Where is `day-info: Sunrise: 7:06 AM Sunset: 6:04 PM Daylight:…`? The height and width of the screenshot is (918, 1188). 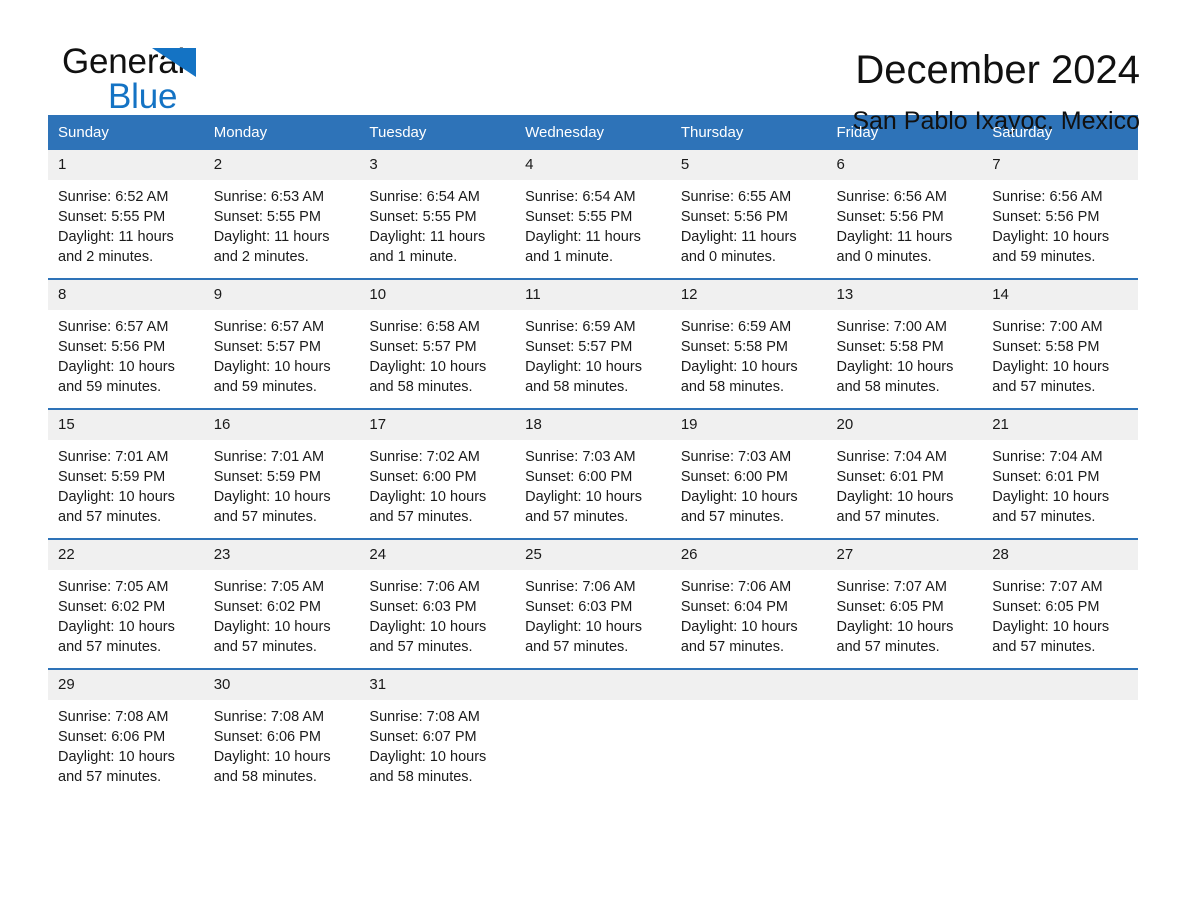 day-info: Sunrise: 7:06 AM Sunset: 6:04 PM Daylight:… is located at coordinates (749, 613).